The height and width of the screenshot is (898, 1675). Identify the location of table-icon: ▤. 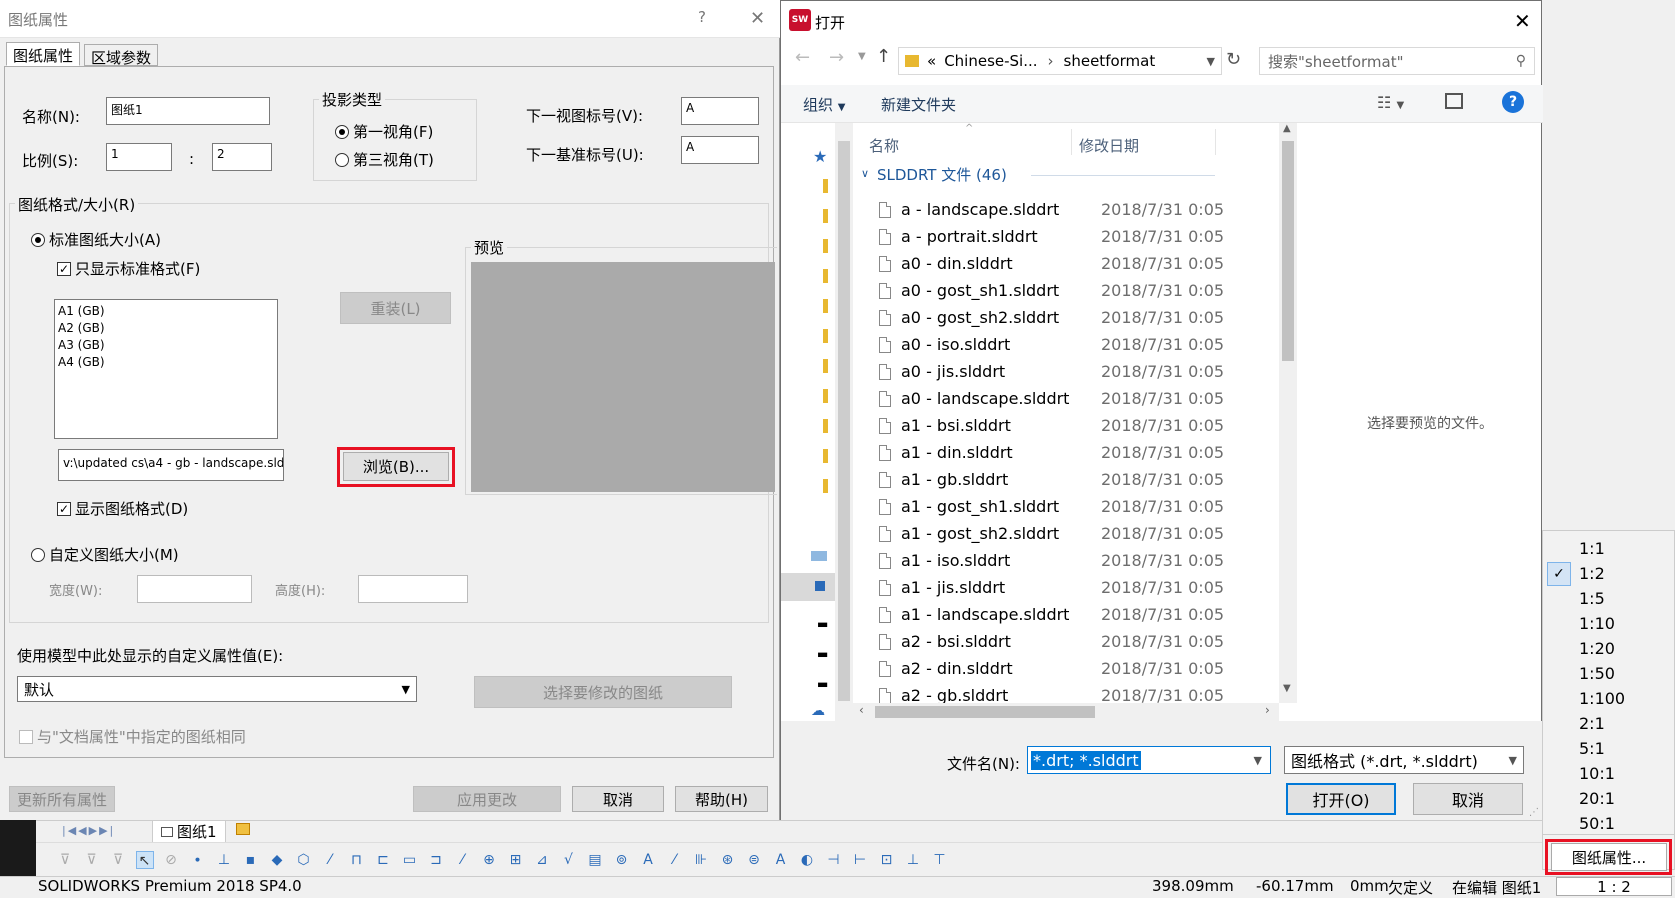
(595, 860).